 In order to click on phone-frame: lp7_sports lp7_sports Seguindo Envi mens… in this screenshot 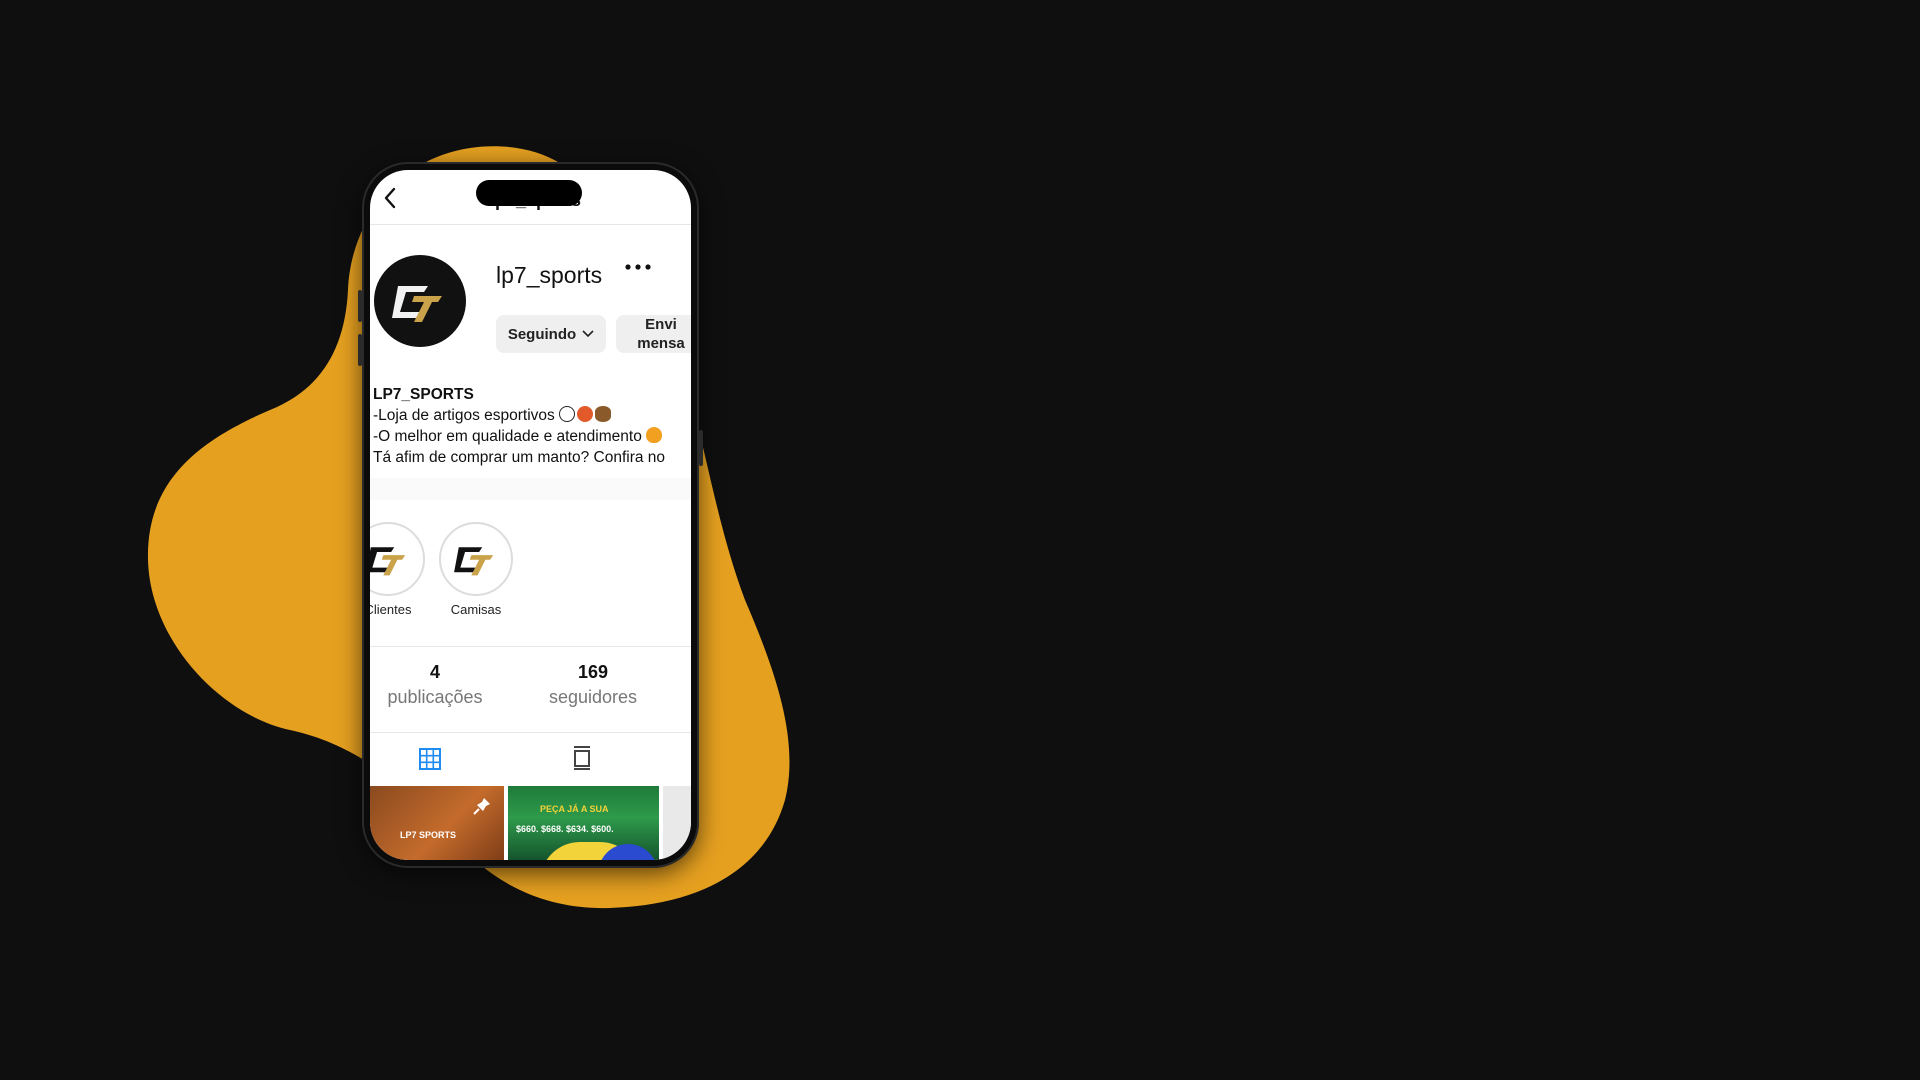, I will do `click(530, 515)`.